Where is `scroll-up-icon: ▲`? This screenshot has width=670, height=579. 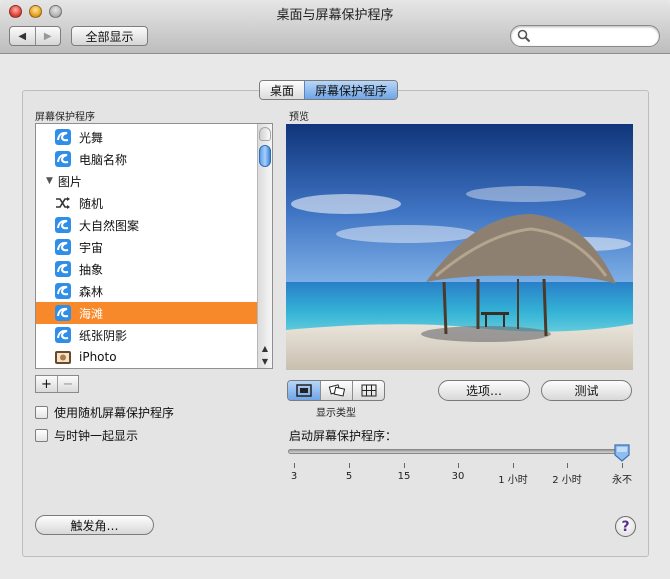 scroll-up-icon: ▲ is located at coordinates (265, 348).